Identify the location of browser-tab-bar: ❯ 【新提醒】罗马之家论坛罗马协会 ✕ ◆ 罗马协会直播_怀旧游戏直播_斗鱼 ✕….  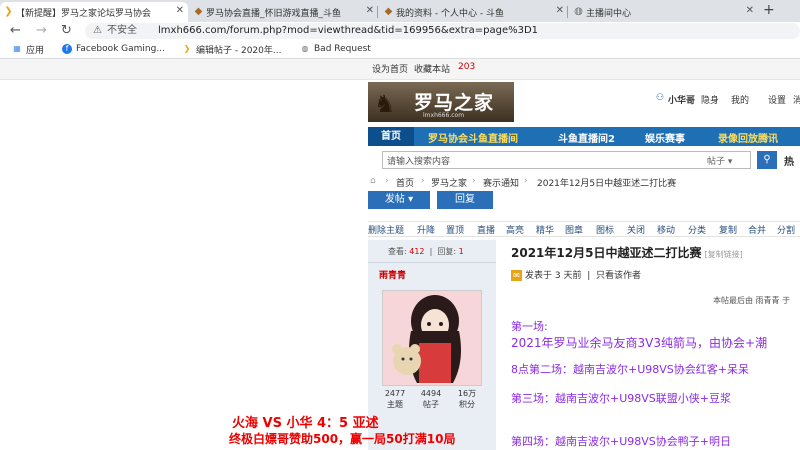
(400, 11).